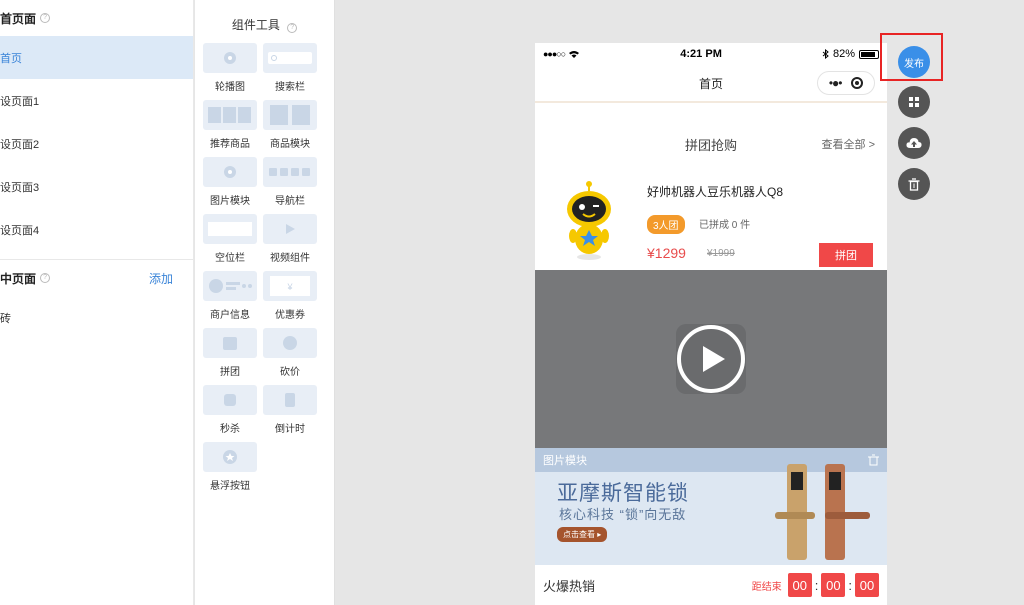 The height and width of the screenshot is (605, 1024). Describe the element at coordinates (290, 58) in the screenshot. I see `search-bar-icon` at that location.